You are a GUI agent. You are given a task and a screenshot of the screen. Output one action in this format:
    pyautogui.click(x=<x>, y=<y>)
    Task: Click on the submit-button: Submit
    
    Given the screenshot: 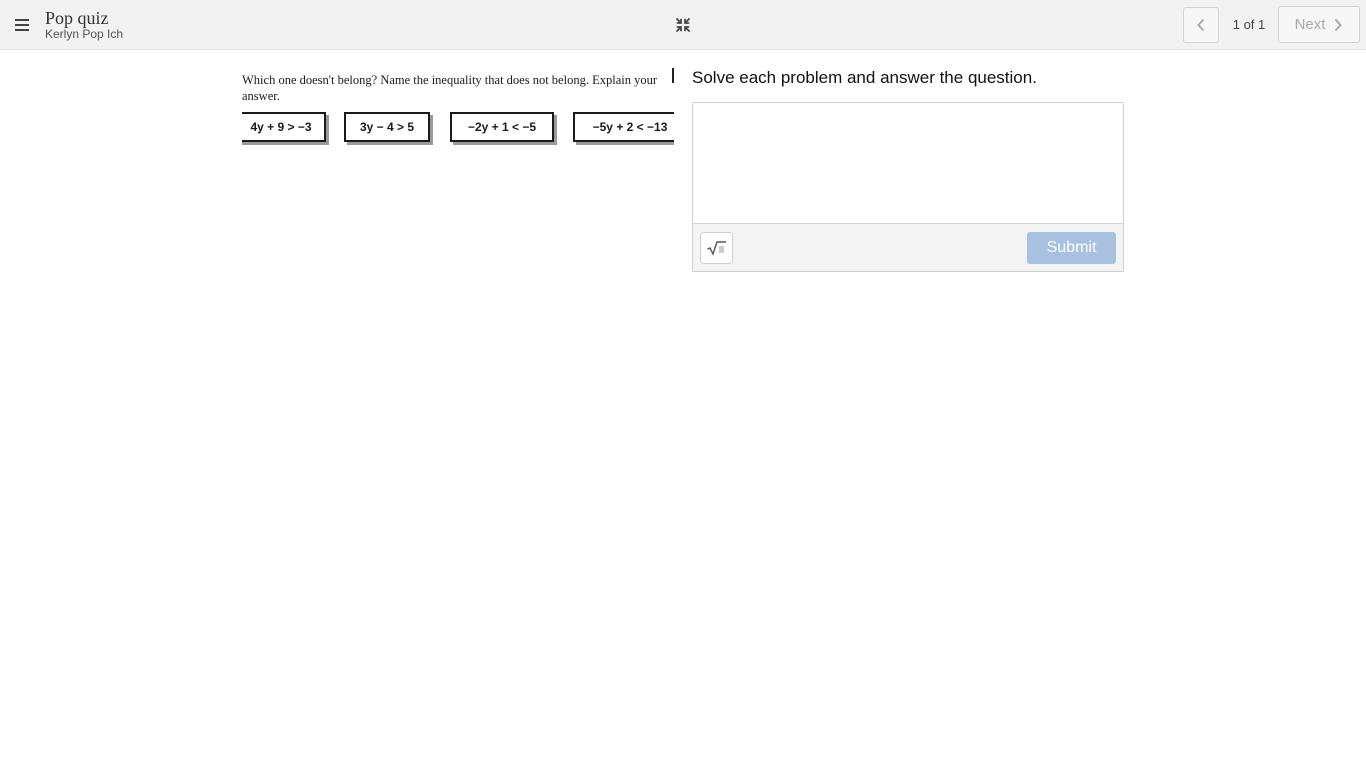 What is the action you would take?
    pyautogui.click(x=1071, y=248)
    